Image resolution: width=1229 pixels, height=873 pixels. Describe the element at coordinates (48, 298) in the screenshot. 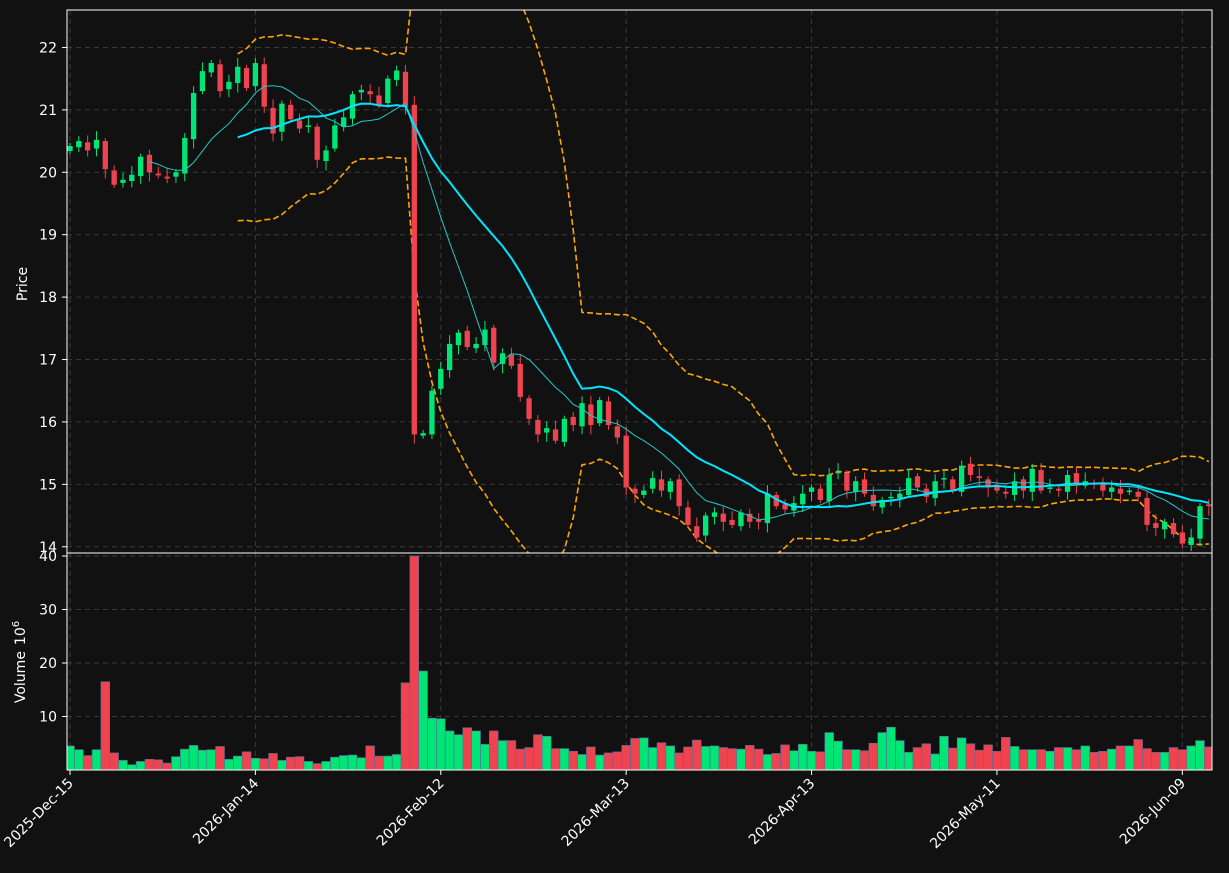

I see `price-tick-label: 18` at that location.